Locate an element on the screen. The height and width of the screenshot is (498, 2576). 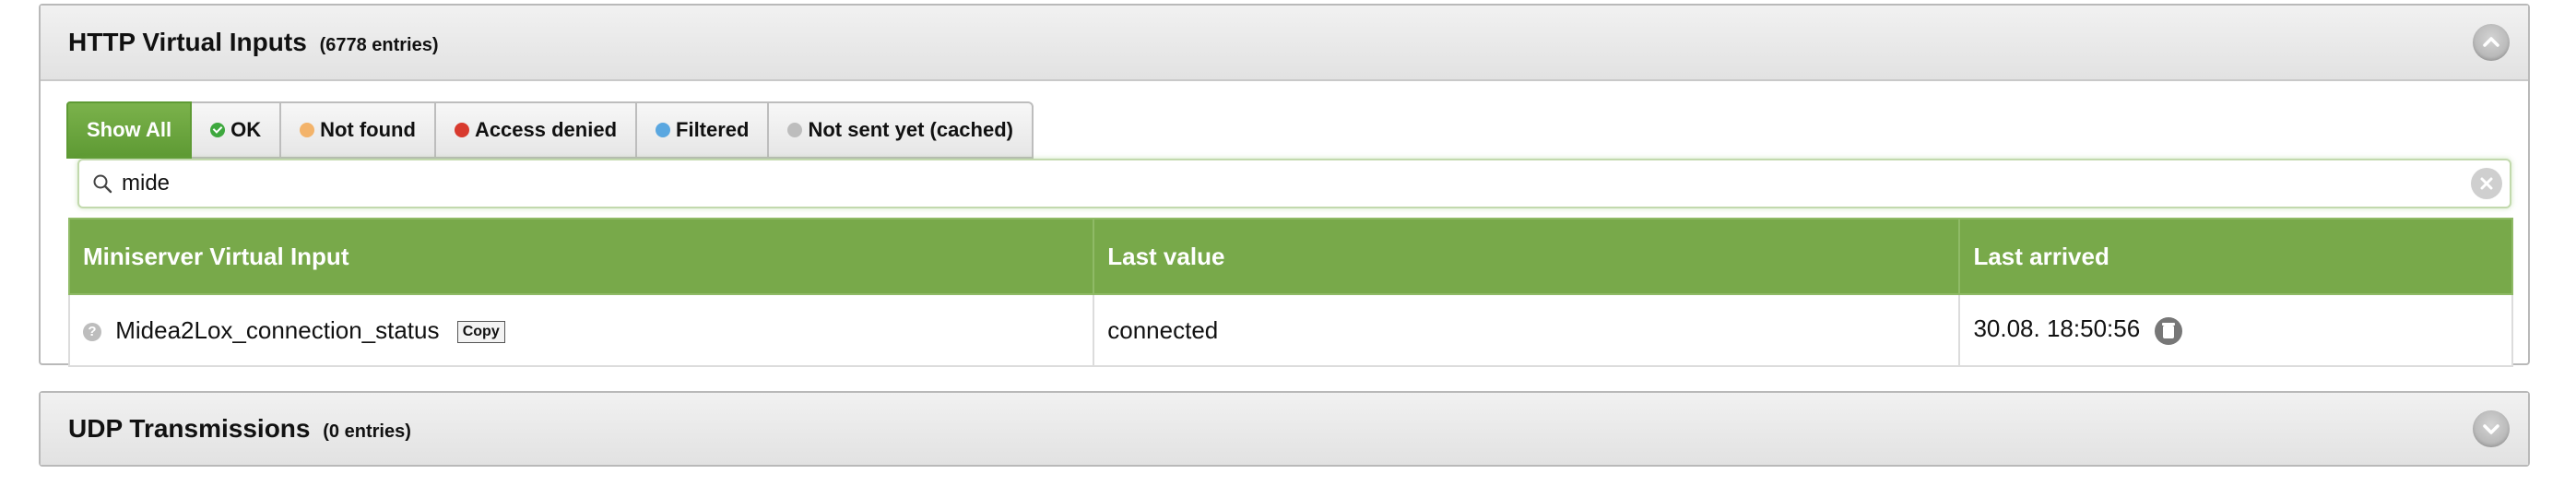
udp-transmissions-panel: UDP Transmissions (0 entries) is located at coordinates (1284, 429).